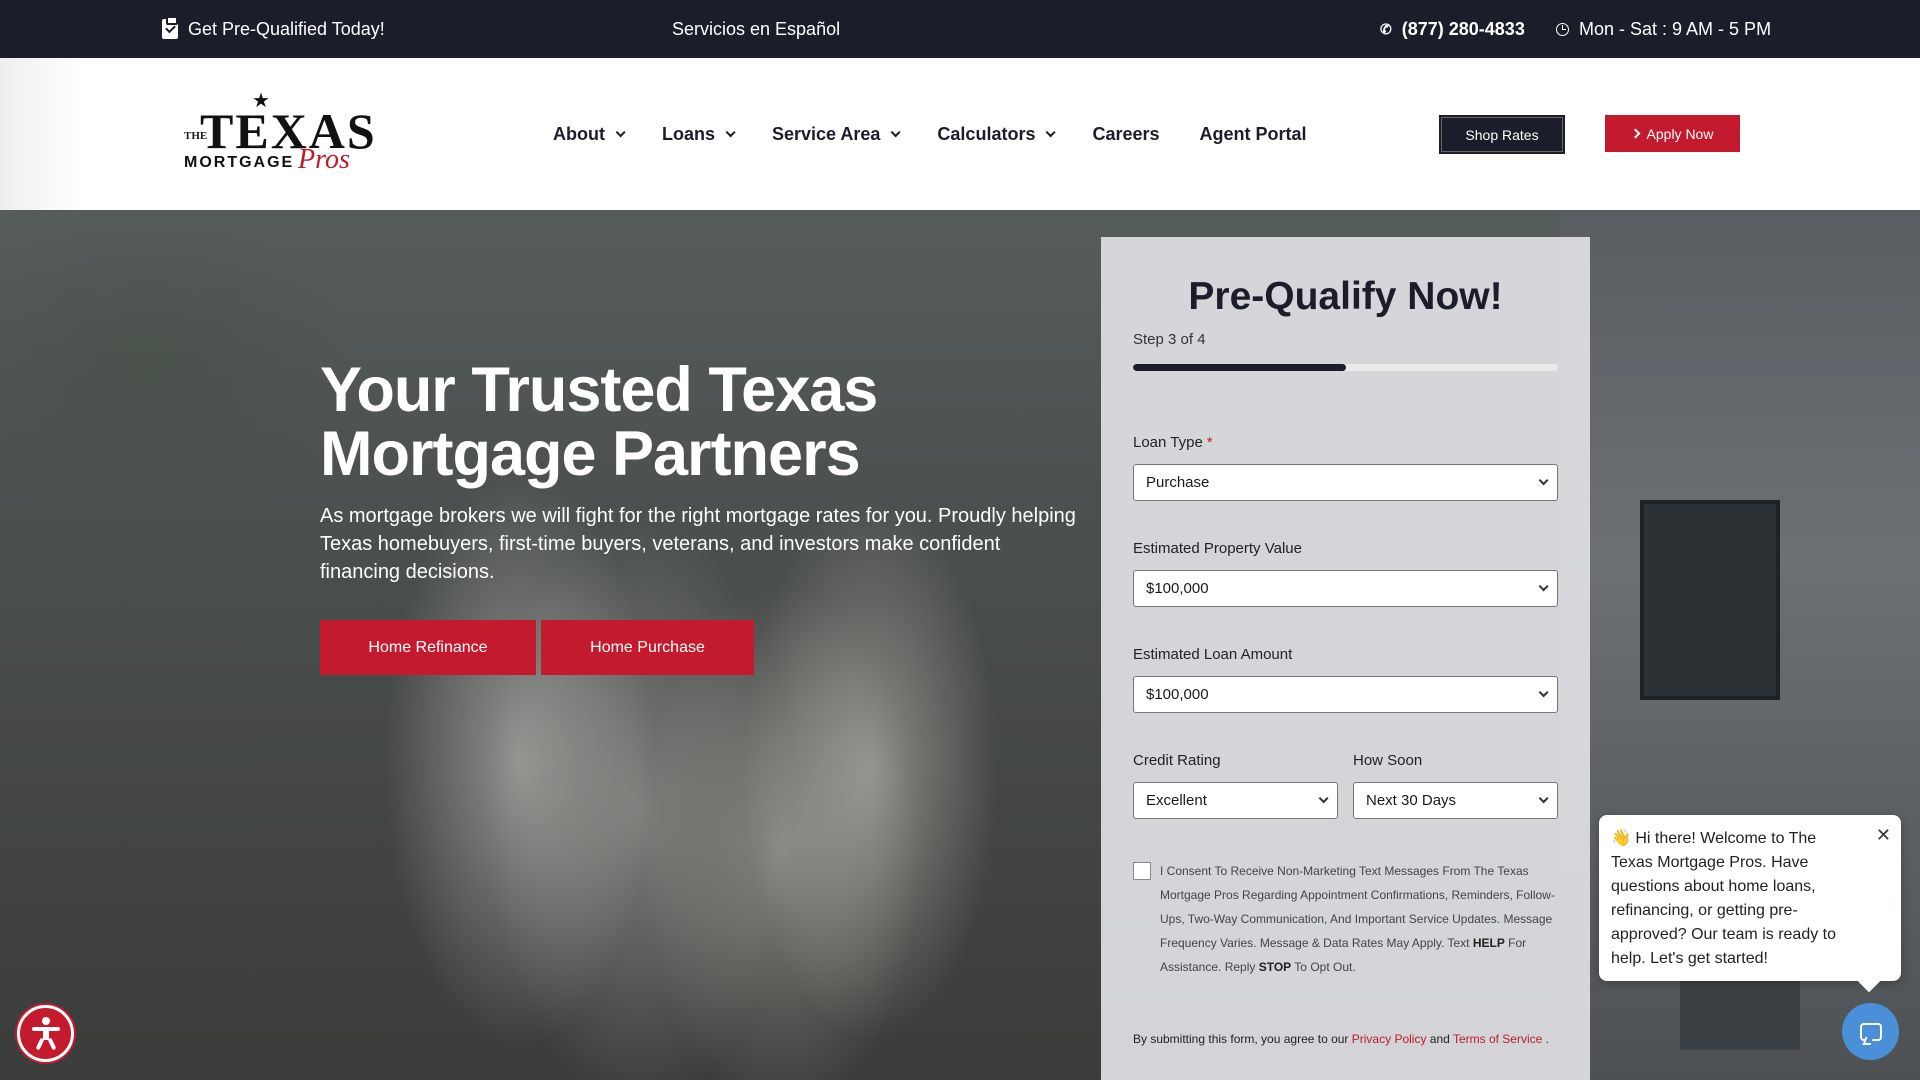 Image resolution: width=1920 pixels, height=1080 pixels. I want to click on form-title: Pre-Qualify Now!, so click(1345, 296).